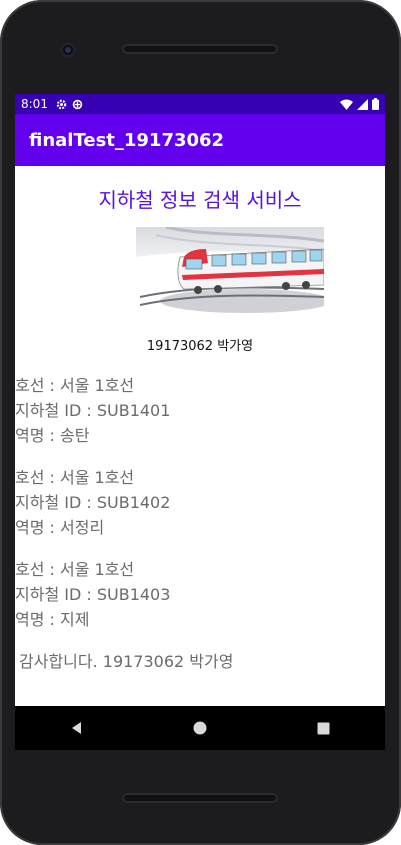 The height and width of the screenshot is (845, 401). What do you see at coordinates (127, 140) in the screenshot?
I see `app-title: finalTest_19173062` at bounding box center [127, 140].